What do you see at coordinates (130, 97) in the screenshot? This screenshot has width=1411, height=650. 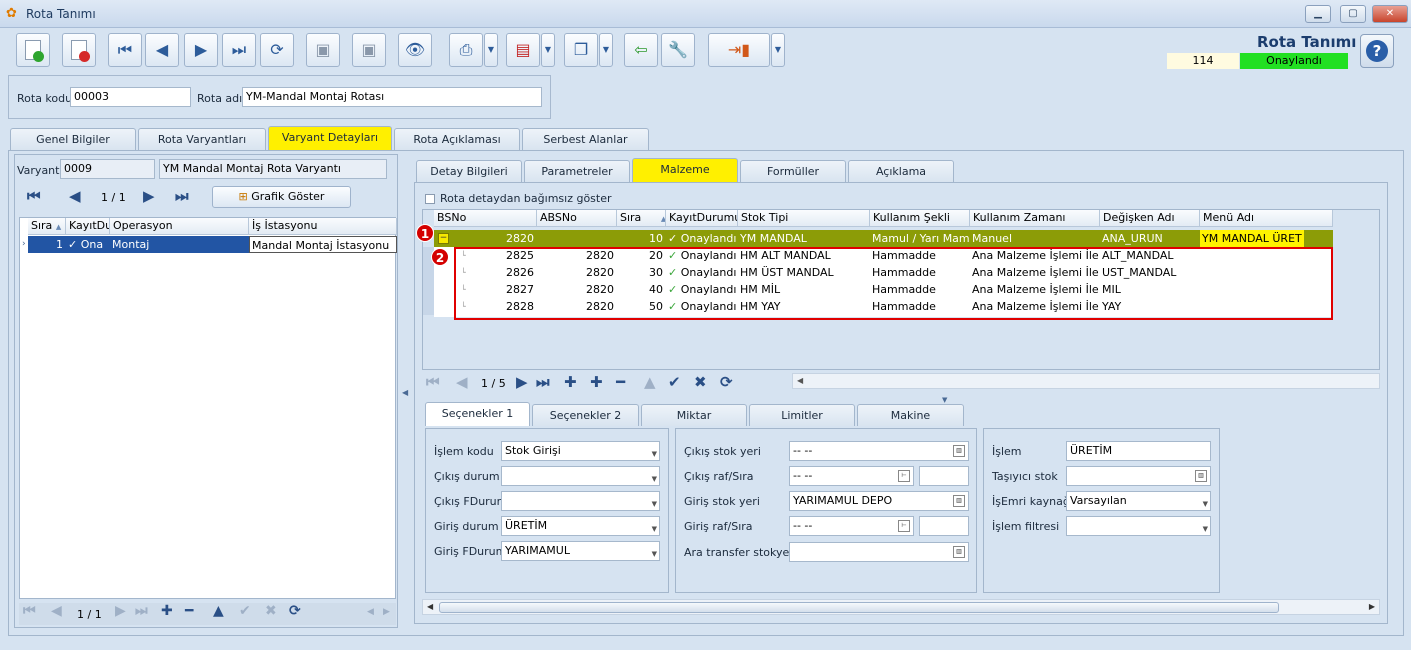 I see `rota-kodu-input: 00003` at bounding box center [130, 97].